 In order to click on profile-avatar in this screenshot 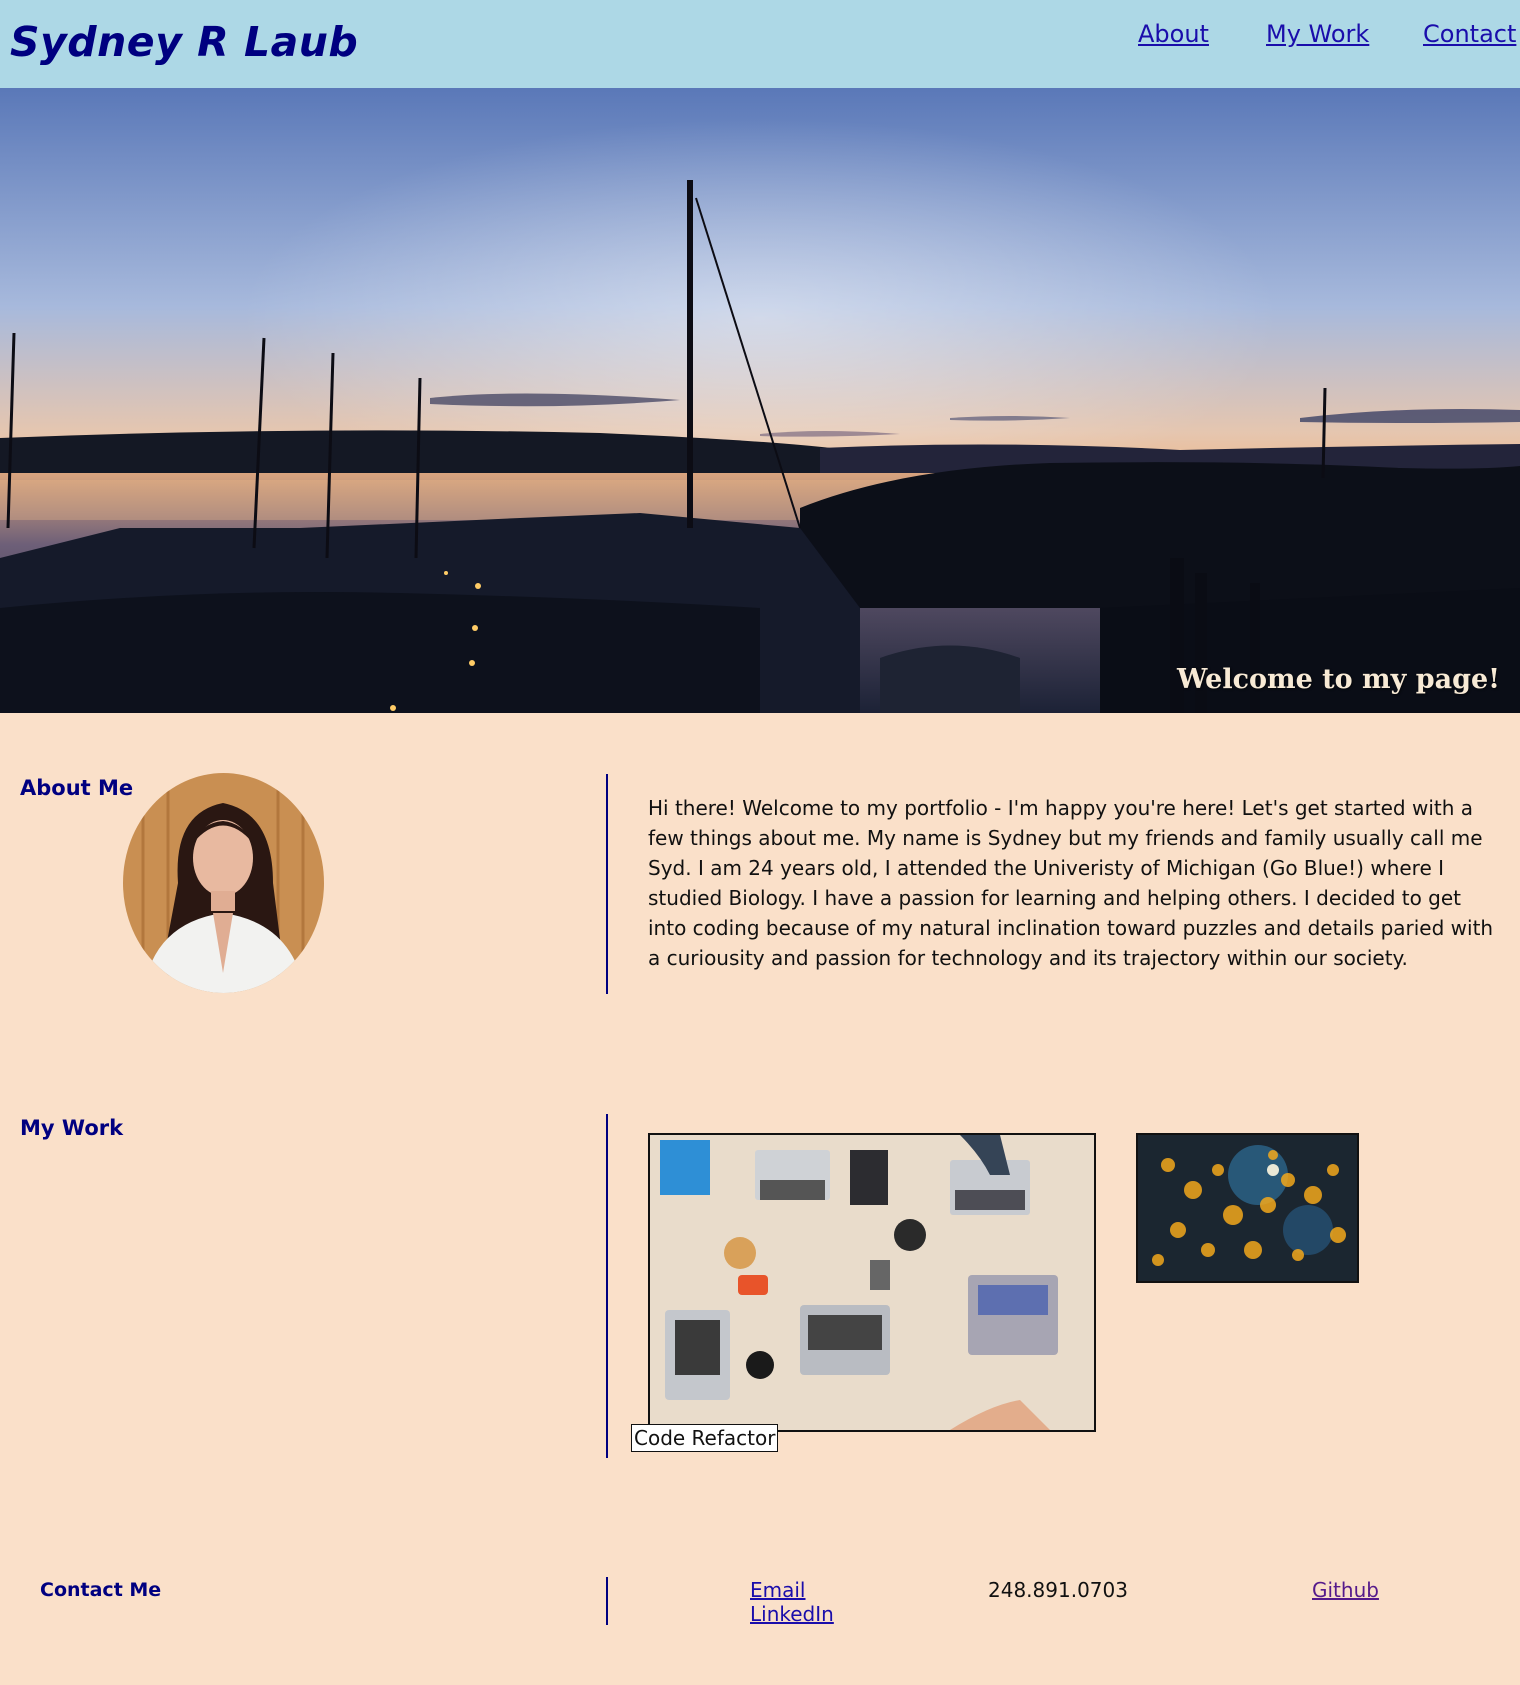, I will do `click(223, 883)`.